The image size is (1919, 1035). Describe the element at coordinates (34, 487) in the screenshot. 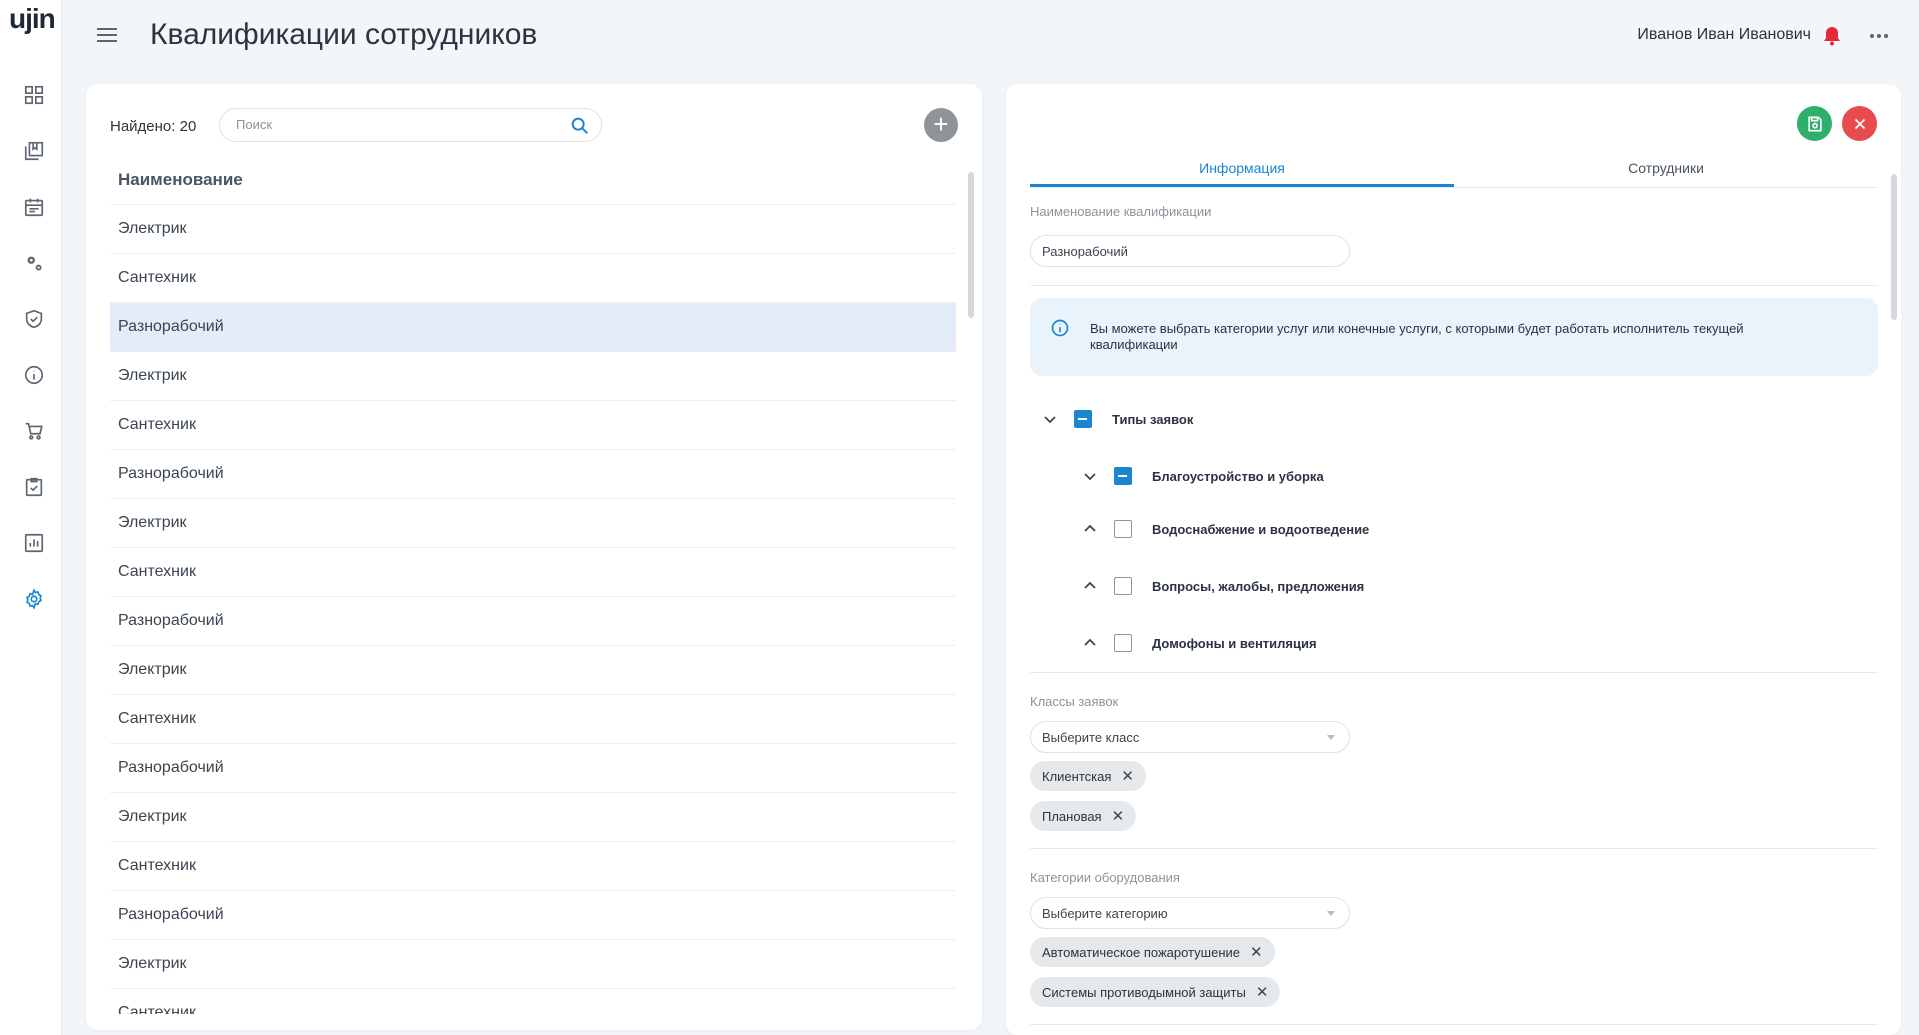

I see `clipboard-check-icon` at that location.